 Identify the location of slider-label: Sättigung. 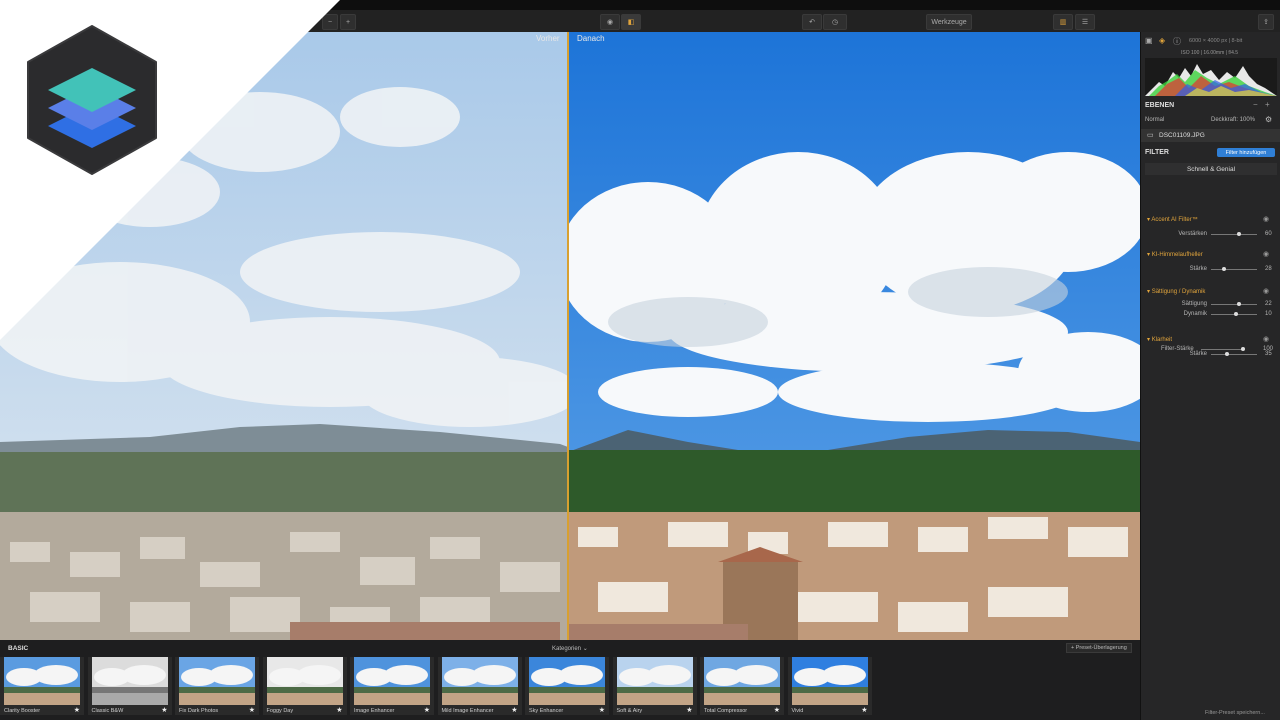
(1194, 304).